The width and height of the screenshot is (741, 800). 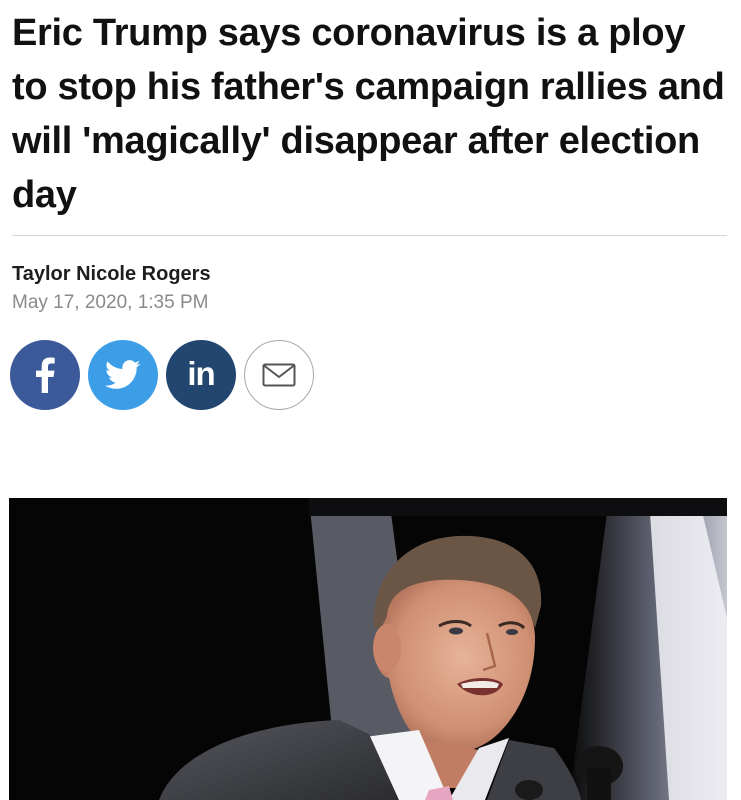 I want to click on share-bar: in, so click(x=162, y=376).